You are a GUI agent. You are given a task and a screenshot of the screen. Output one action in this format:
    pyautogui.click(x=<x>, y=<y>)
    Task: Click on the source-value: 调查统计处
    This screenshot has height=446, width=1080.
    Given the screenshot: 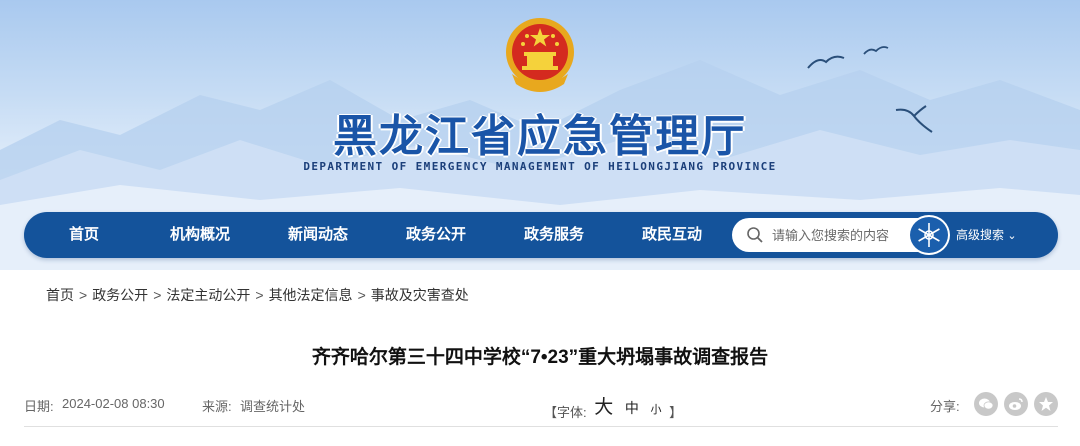 What is the action you would take?
    pyautogui.click(x=273, y=406)
    